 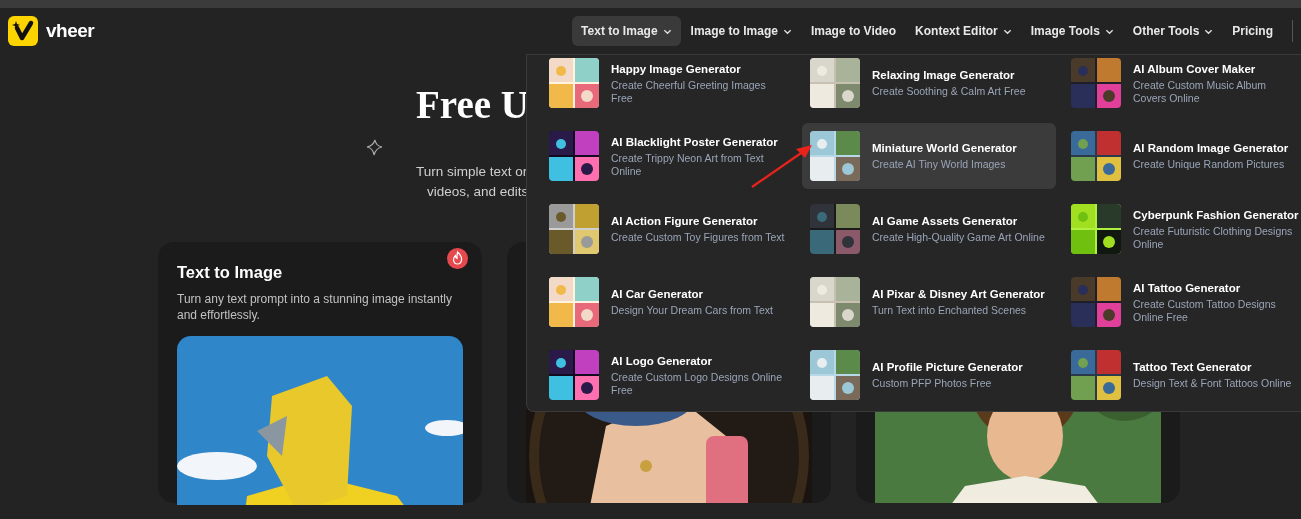 I want to click on menu-item-description: Design Your Dream Cars from Text, so click(x=692, y=310).